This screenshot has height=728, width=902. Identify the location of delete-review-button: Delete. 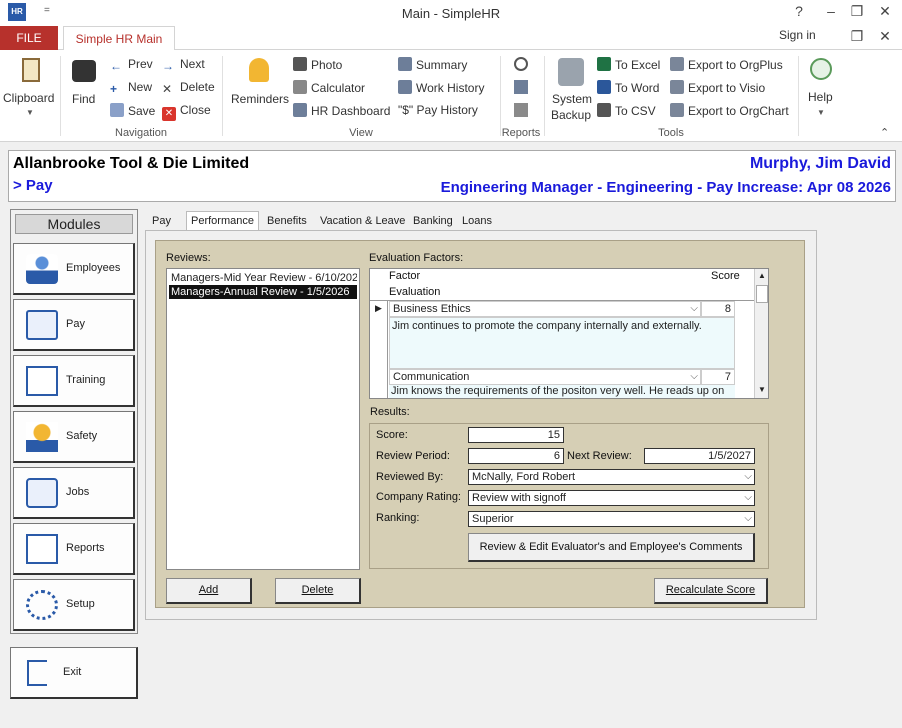
(318, 591).